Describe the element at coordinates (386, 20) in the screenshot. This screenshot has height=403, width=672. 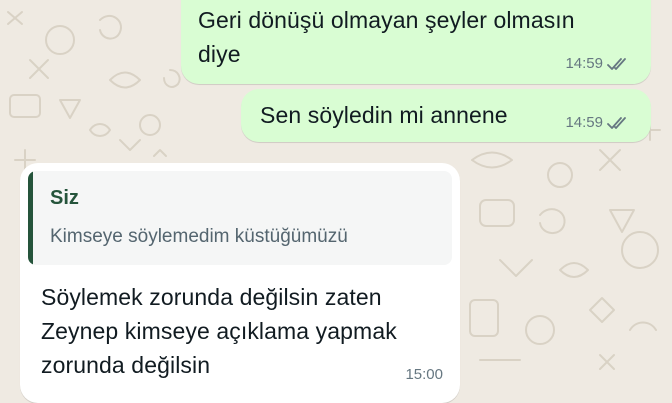
I see `message-line: Geri dönüşü olmayan şeyler olmasın` at that location.